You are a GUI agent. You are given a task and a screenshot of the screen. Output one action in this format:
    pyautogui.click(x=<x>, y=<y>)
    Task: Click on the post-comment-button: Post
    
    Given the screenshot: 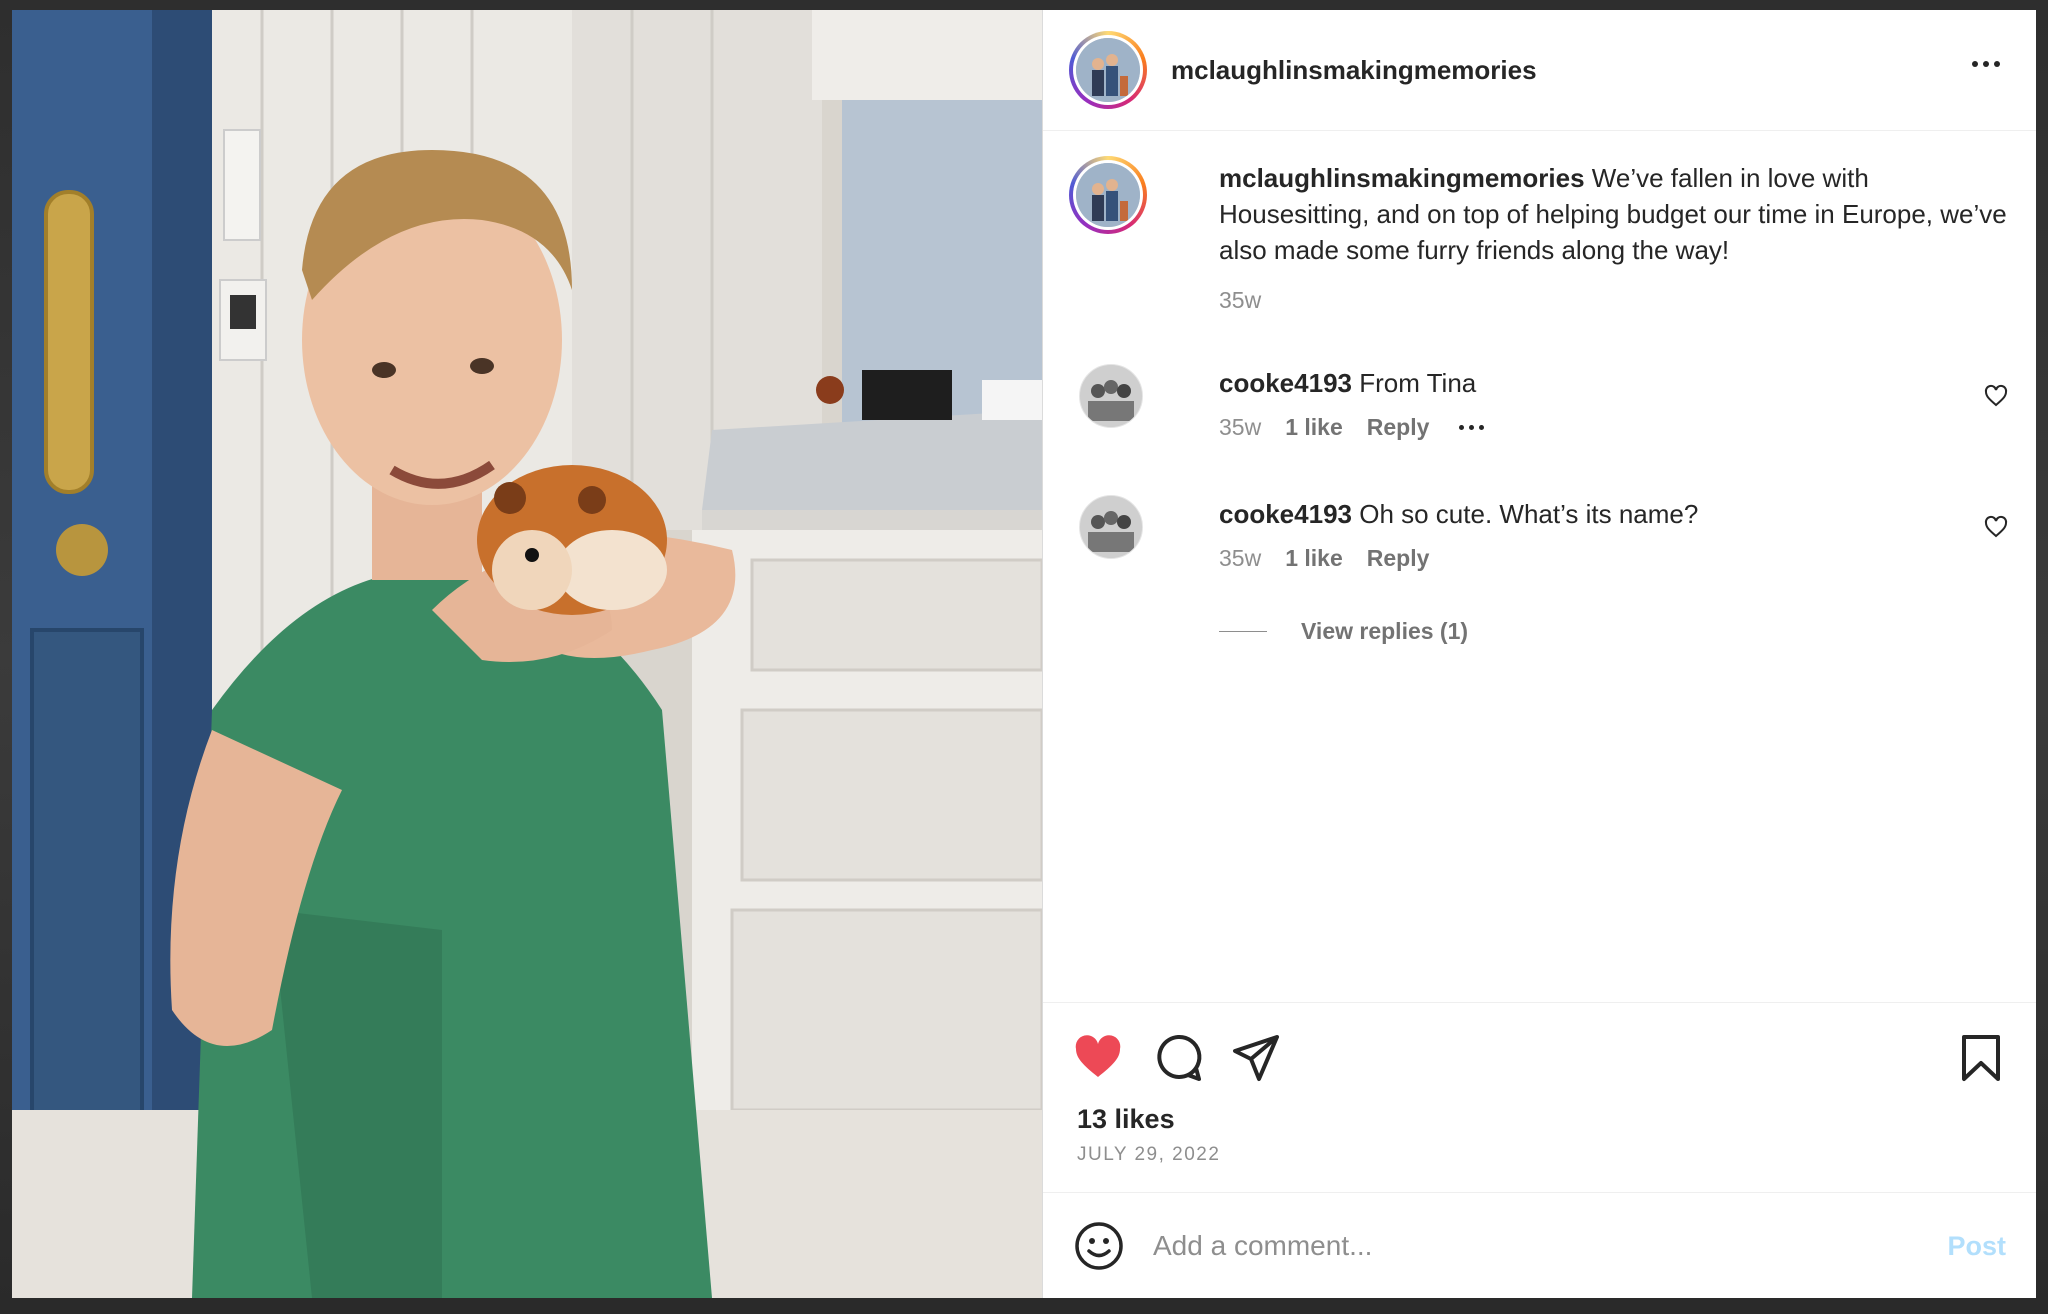 What is the action you would take?
    pyautogui.click(x=1976, y=1246)
    